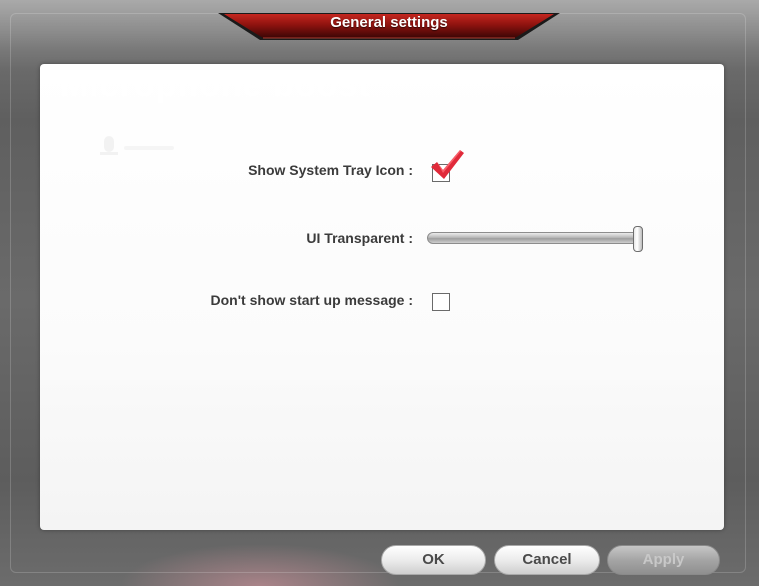 This screenshot has height=586, width=759. Describe the element at coordinates (441, 302) in the screenshot. I see `startup-message-checkbox` at that location.